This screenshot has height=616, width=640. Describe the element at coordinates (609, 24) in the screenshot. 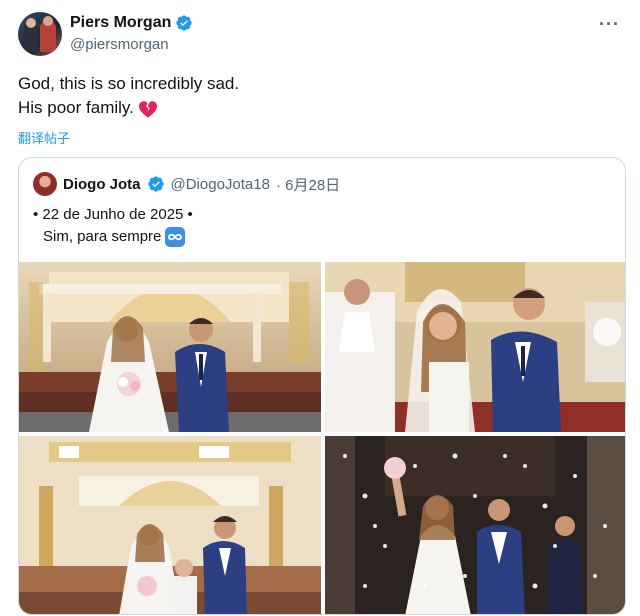

I see `more-icon: ···` at that location.